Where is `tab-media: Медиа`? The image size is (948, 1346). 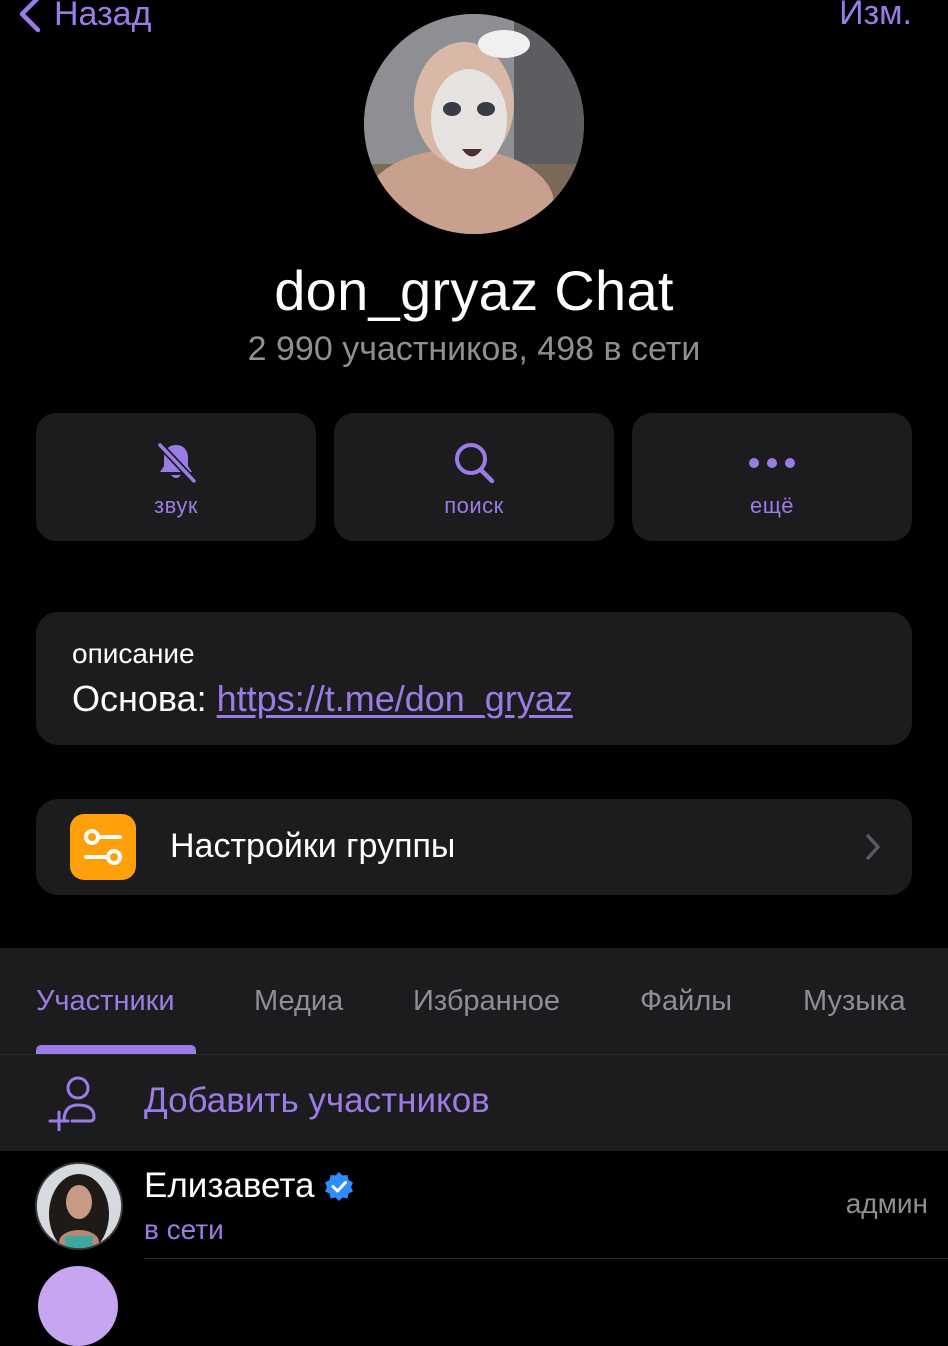
tab-media: Медиа is located at coordinates (298, 1001).